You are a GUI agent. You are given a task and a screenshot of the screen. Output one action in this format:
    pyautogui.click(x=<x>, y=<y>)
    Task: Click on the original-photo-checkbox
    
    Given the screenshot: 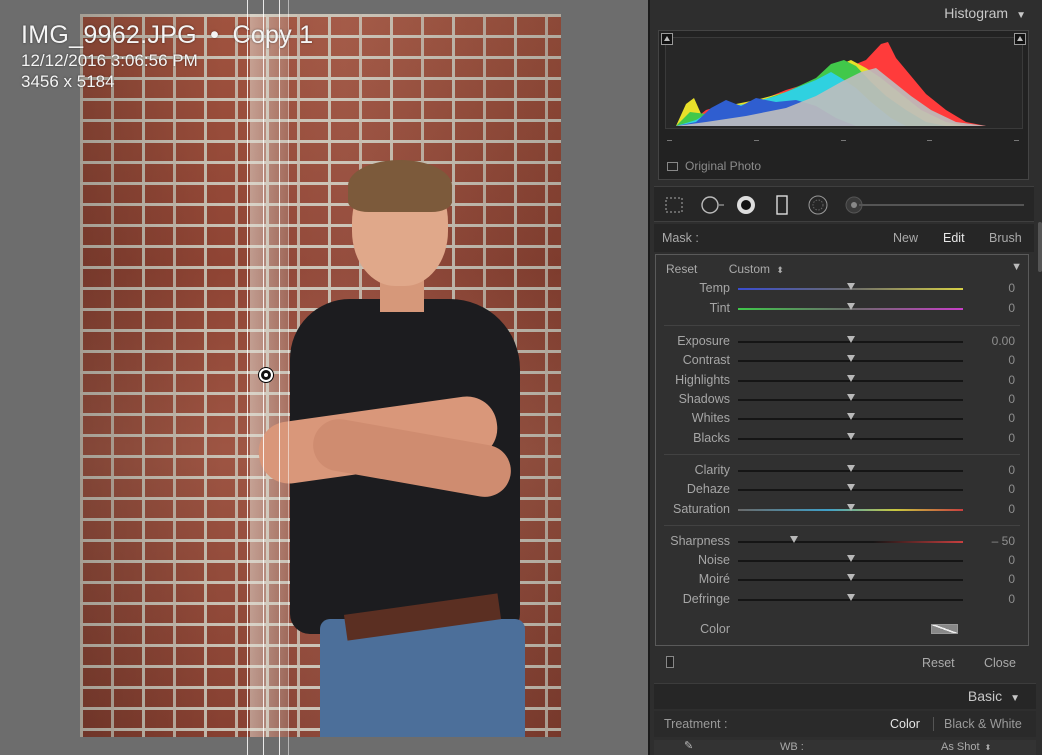 What is the action you would take?
    pyautogui.click(x=672, y=166)
    